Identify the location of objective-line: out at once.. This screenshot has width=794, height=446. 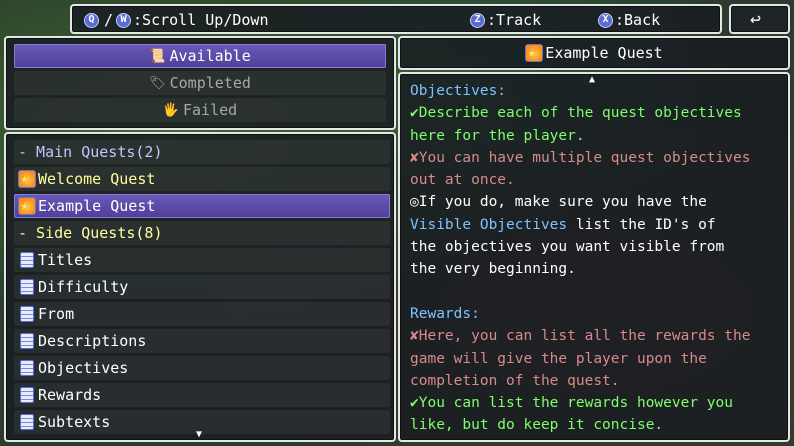
(462, 180).